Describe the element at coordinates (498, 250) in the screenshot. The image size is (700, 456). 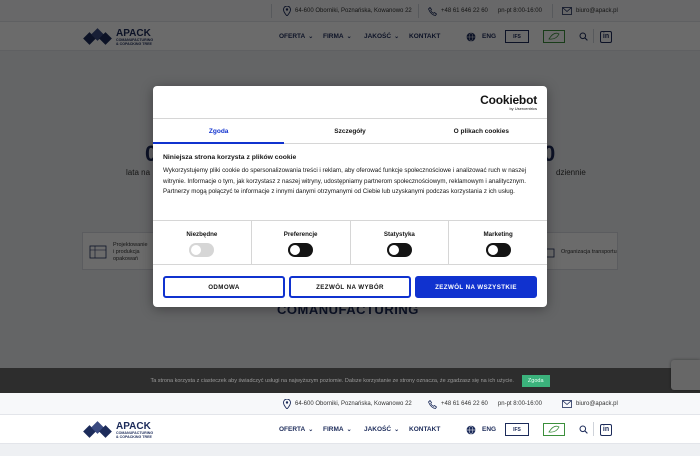
I see `toggle-marketing` at that location.